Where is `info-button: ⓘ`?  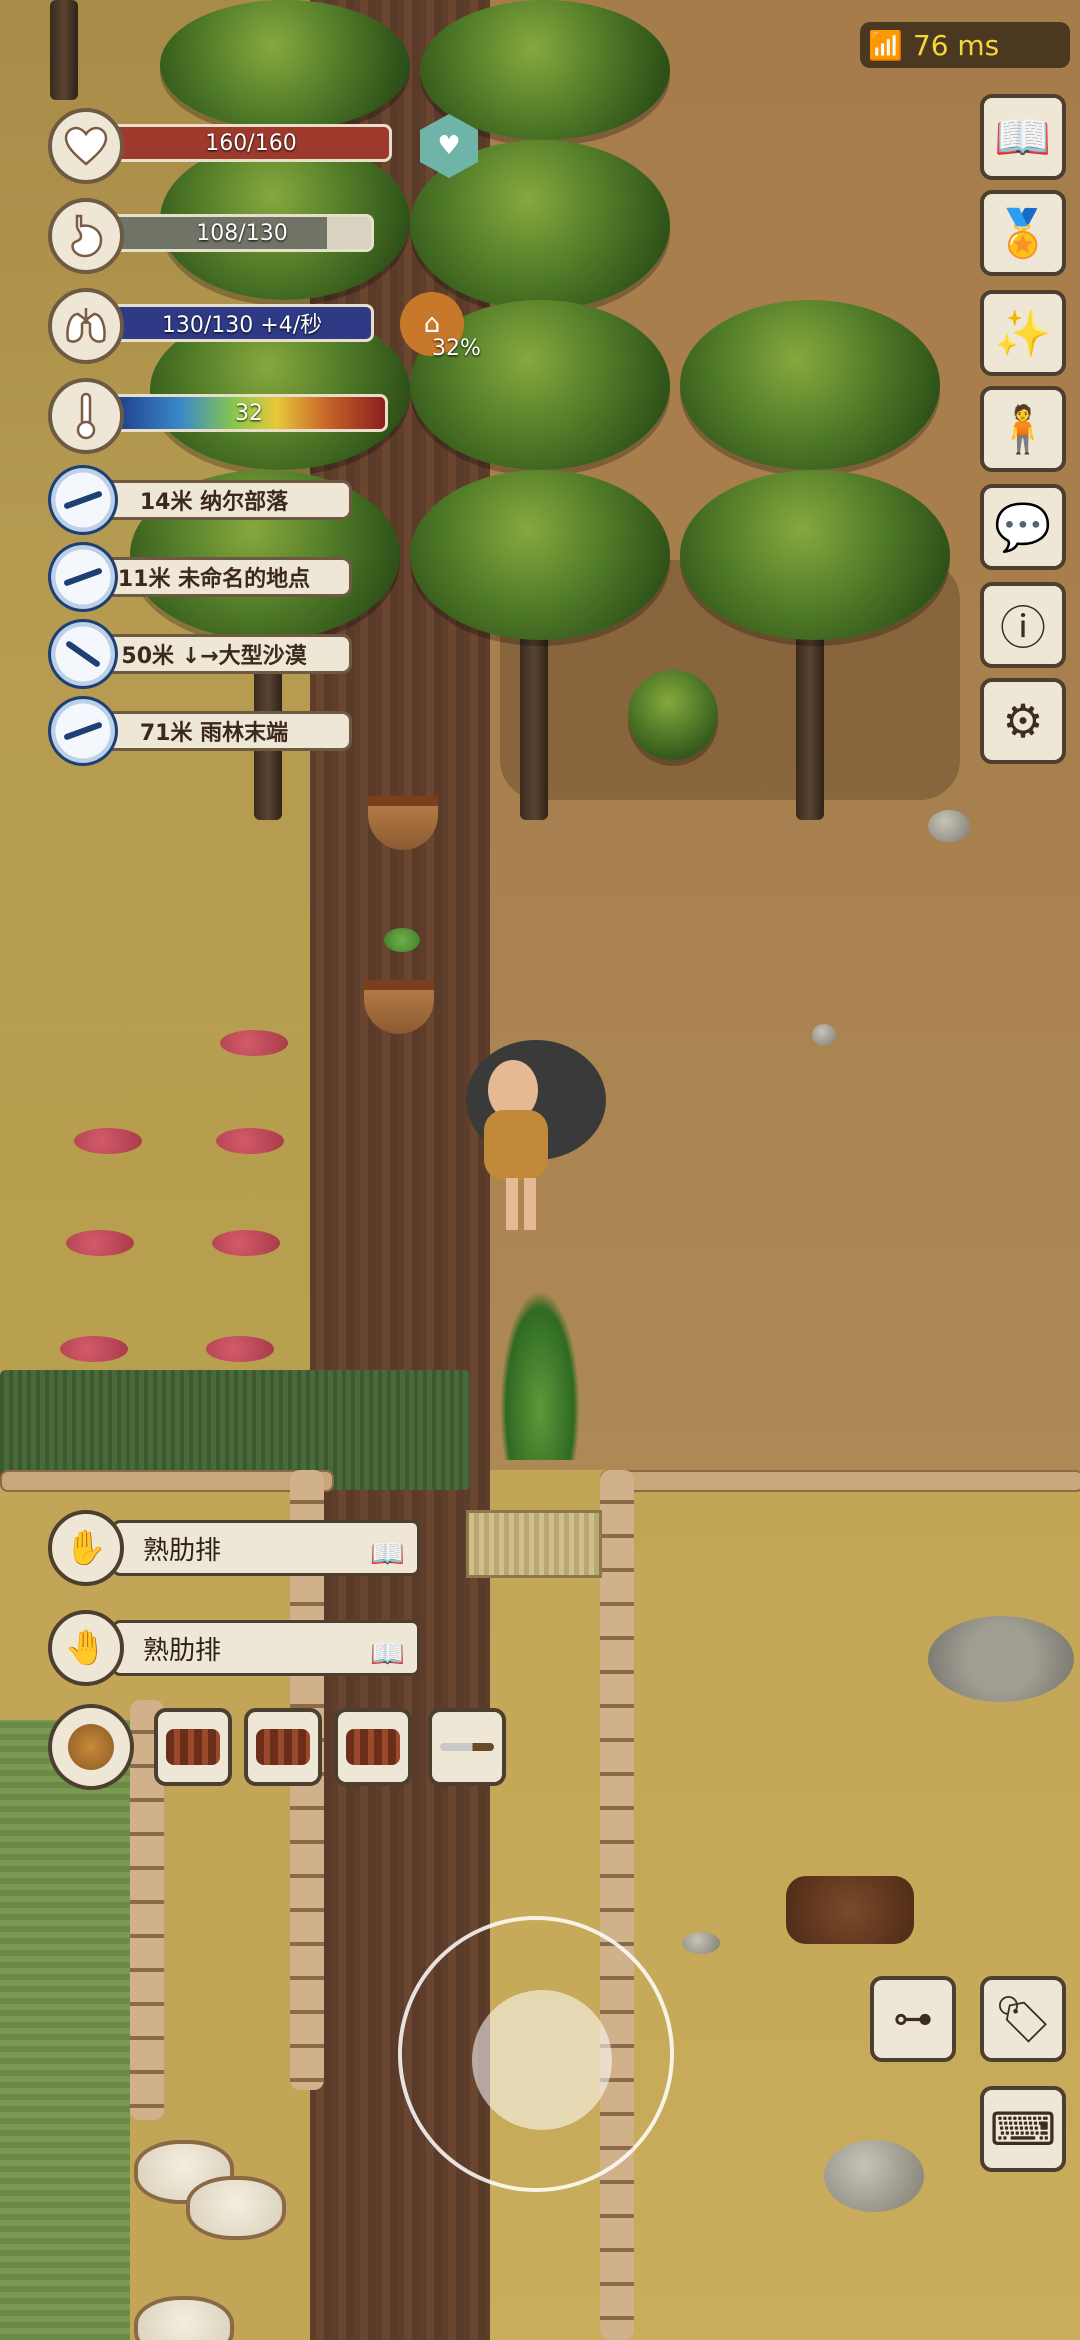 info-button: ⓘ is located at coordinates (1023, 625).